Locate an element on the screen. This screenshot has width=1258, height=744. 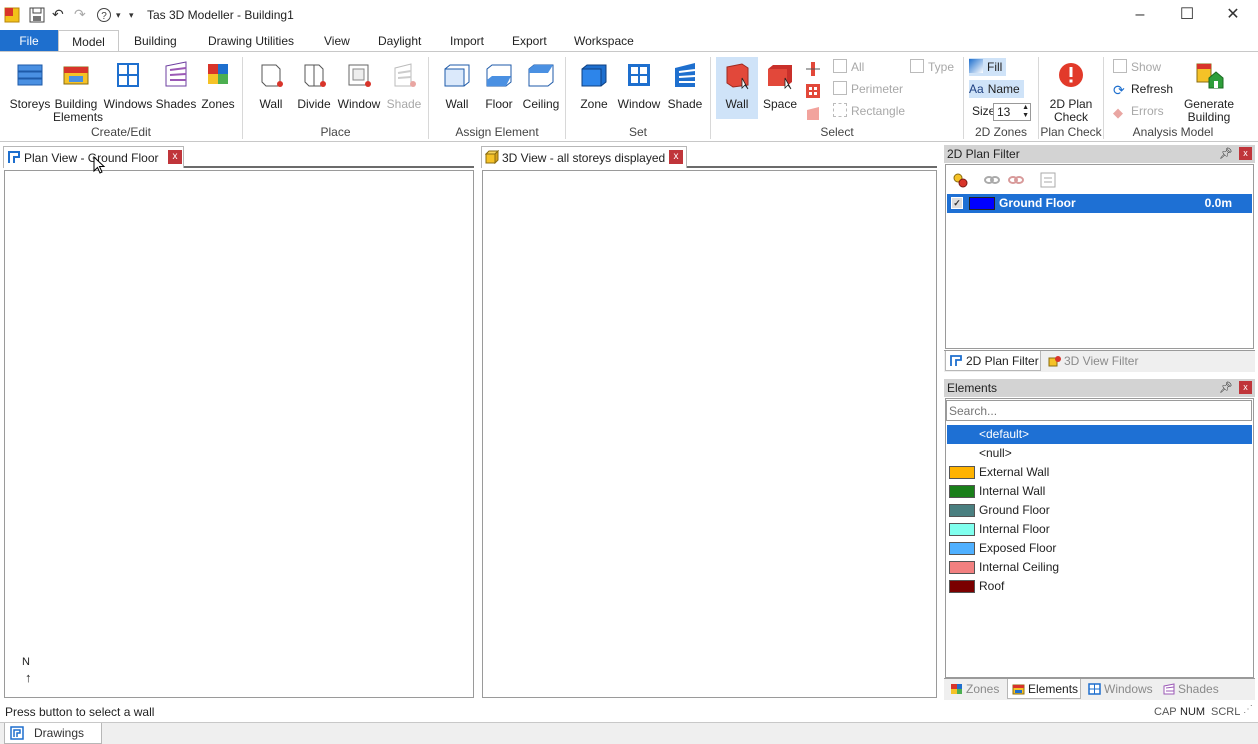
set-window-button: Window is located at coordinates (639, 85).